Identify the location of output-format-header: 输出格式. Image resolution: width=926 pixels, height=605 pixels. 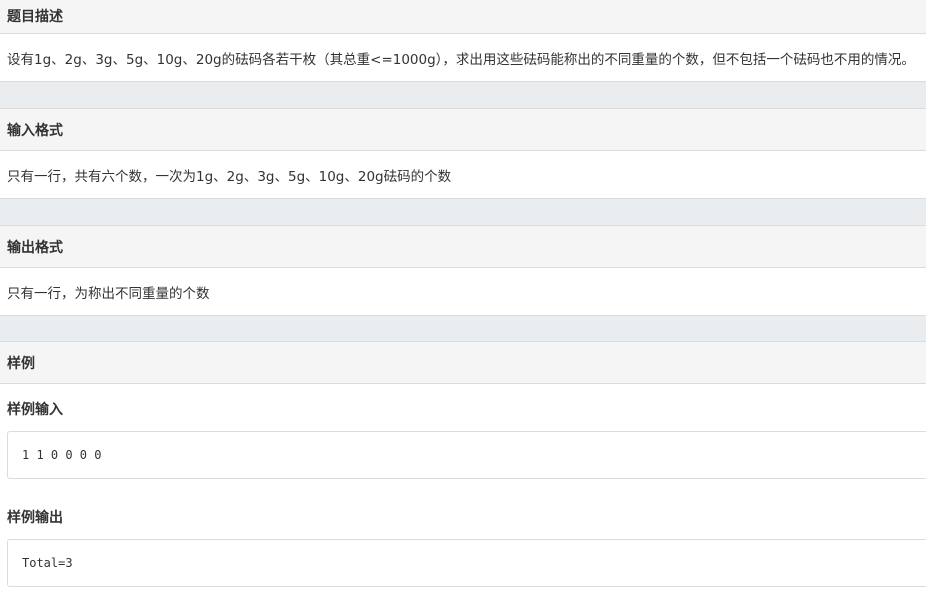
(463, 246).